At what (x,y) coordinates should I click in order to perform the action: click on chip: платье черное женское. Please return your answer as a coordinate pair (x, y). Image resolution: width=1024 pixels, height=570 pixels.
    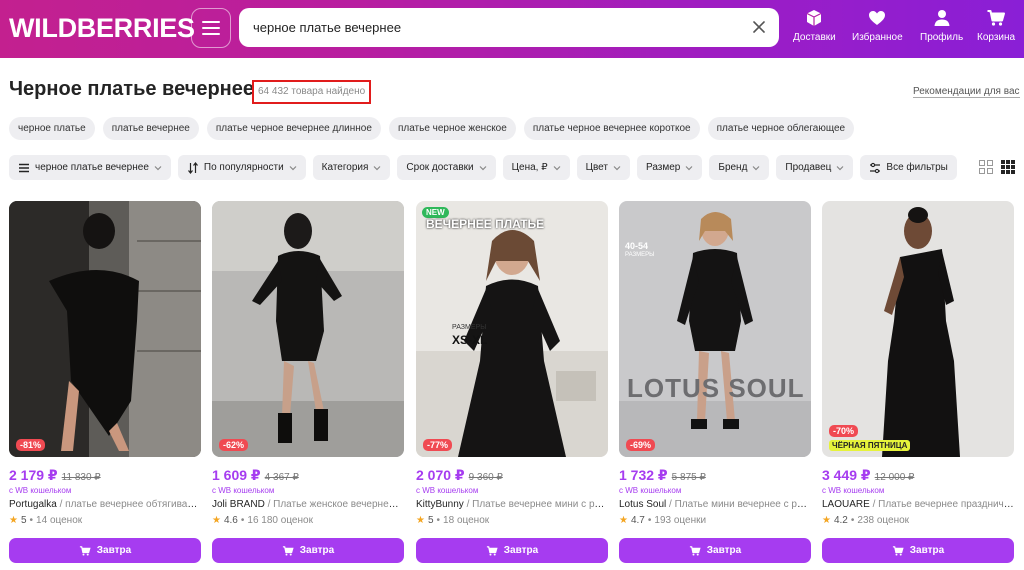
    Looking at the image, I should click on (452, 128).